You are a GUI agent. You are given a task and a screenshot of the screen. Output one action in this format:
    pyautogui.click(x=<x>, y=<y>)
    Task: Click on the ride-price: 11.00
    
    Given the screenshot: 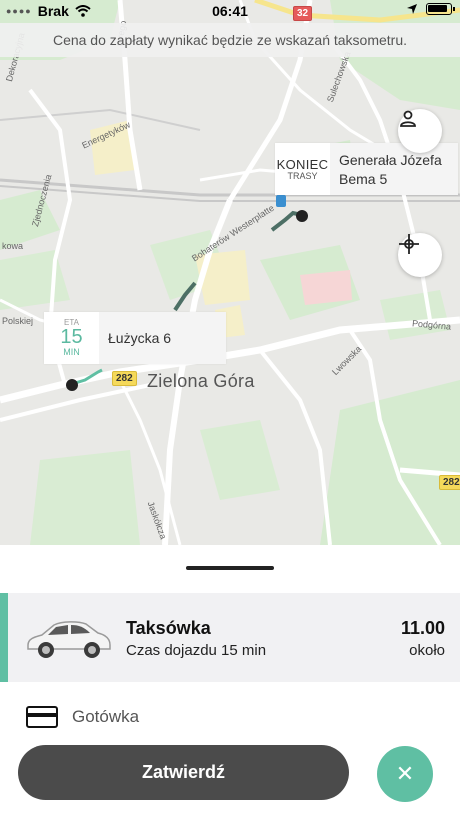 What is the action you would take?
    pyautogui.click(x=422, y=628)
    